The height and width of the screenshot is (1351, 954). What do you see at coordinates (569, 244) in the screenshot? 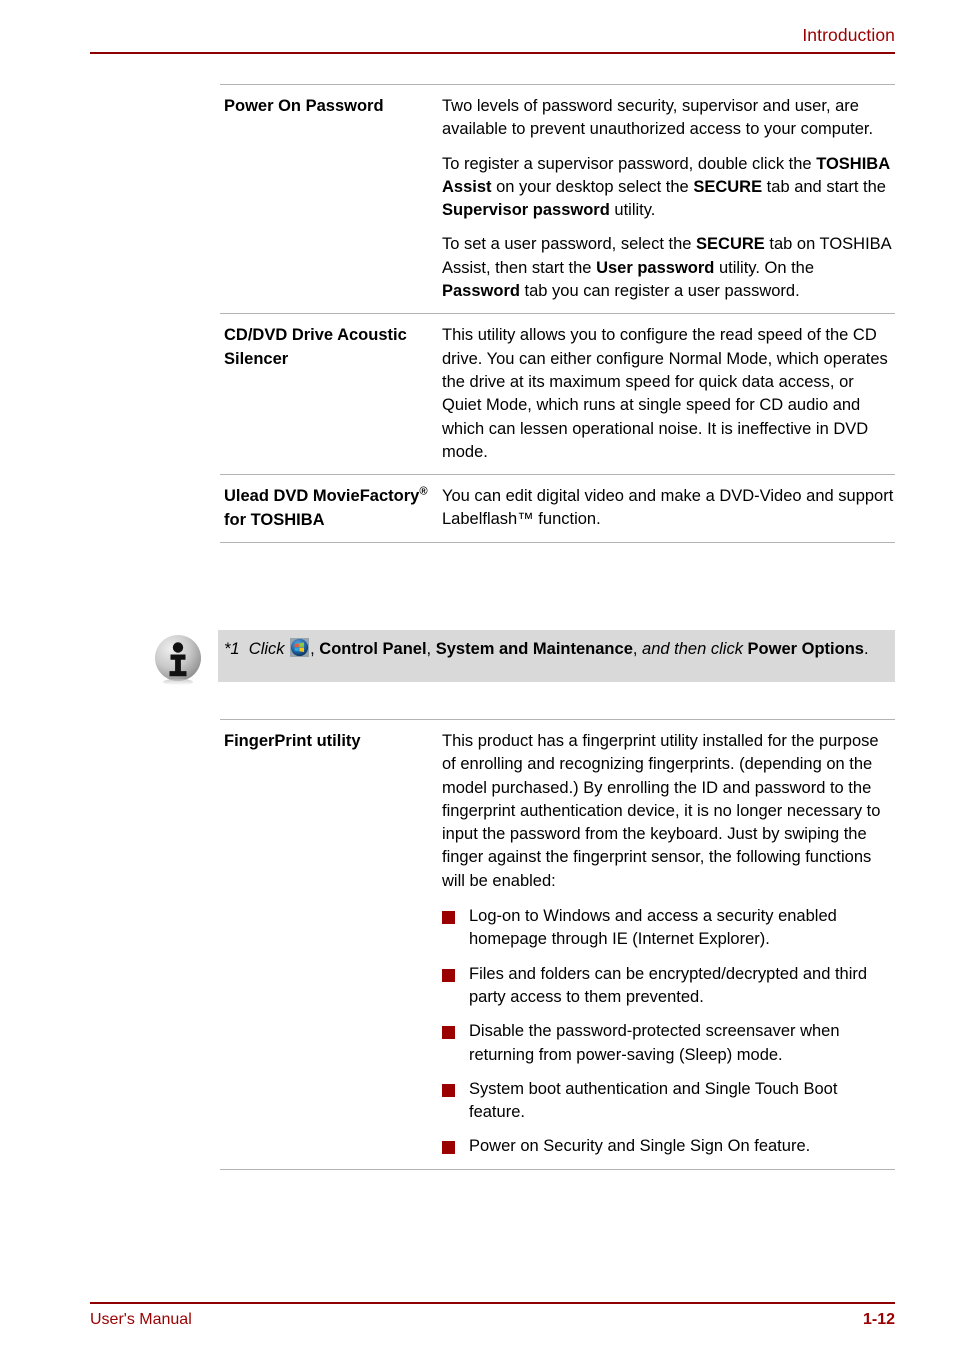
I see `text-run: To set a user password, select the` at bounding box center [569, 244].